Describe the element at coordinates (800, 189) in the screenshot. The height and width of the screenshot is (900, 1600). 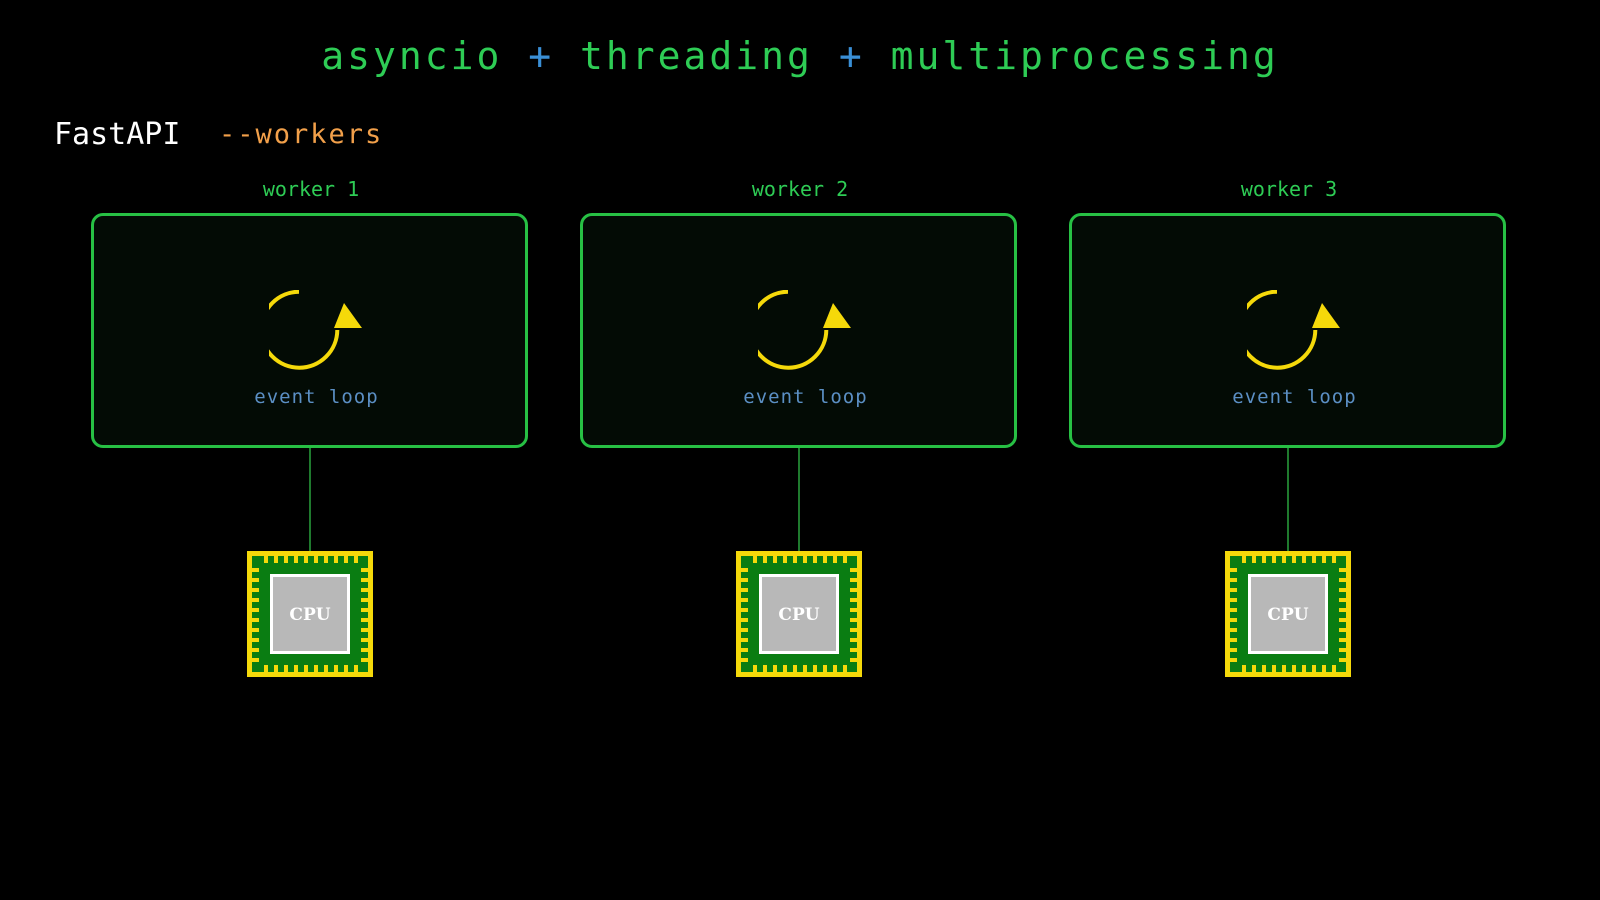
I see `worker-2-label: worker 2` at that location.